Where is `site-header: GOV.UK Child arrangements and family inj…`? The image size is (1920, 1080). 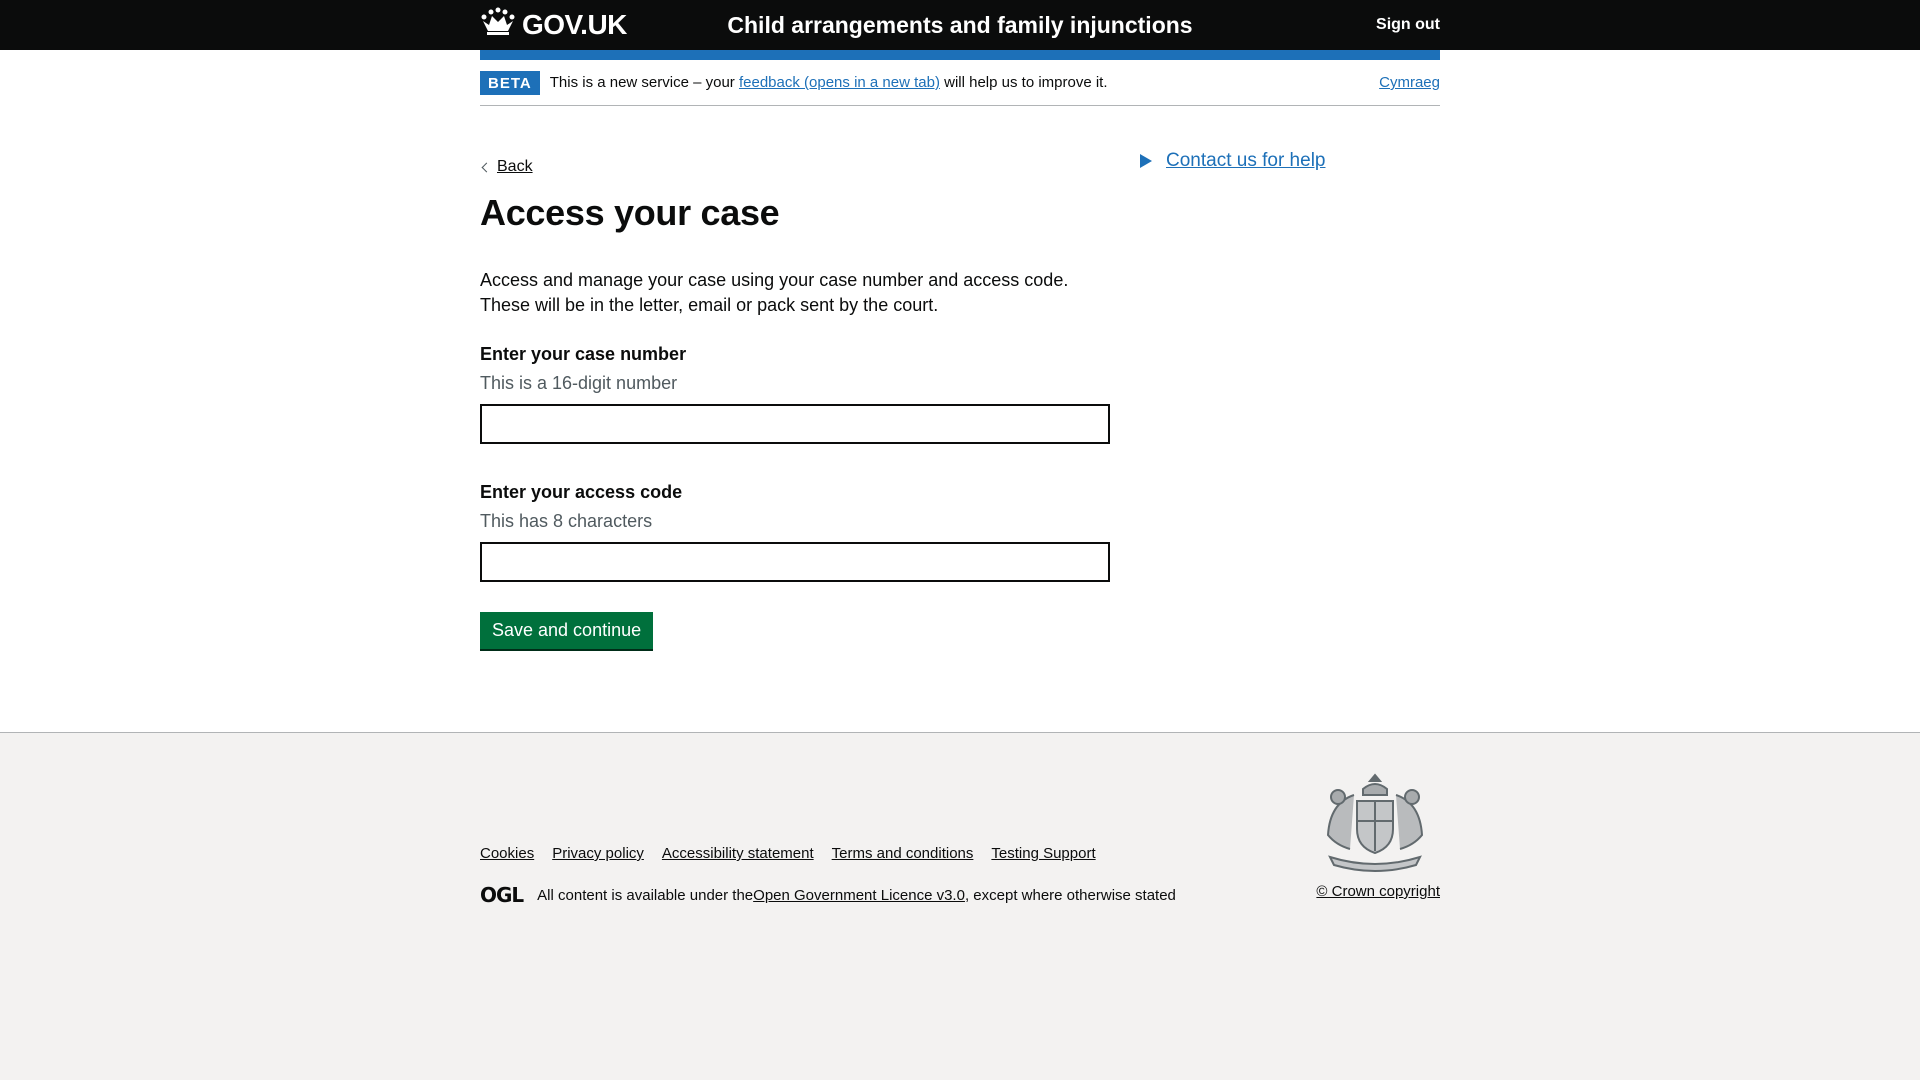
site-header: GOV.UK Child arrangements and family inj… is located at coordinates (960, 25).